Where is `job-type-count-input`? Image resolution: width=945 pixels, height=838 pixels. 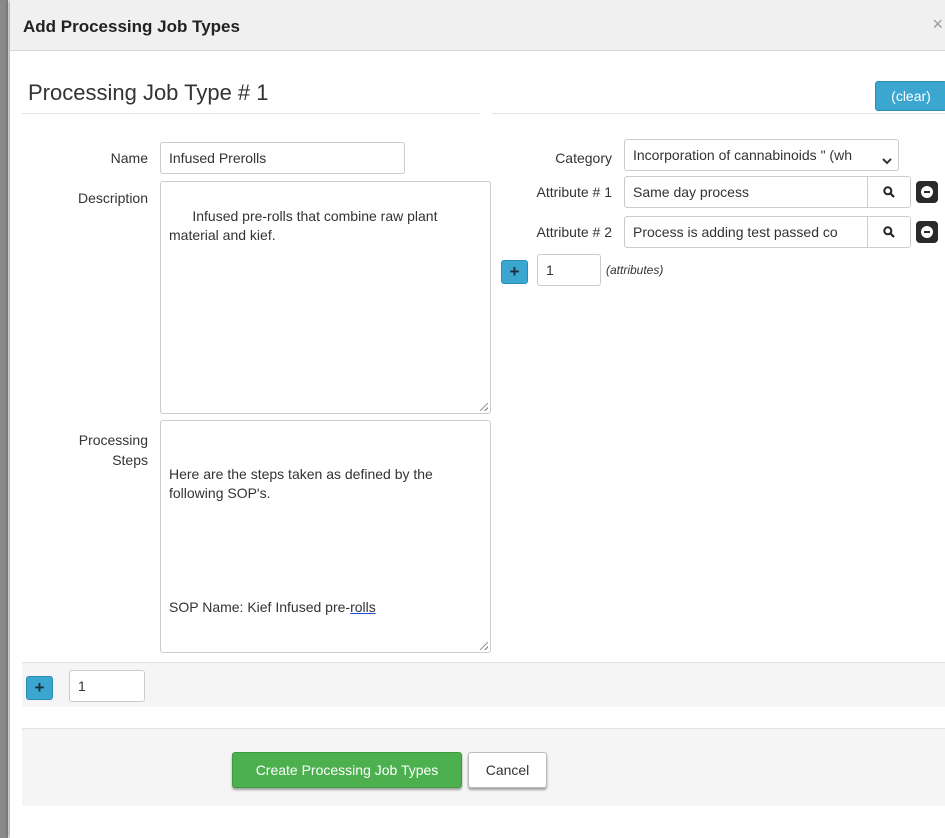 job-type-count-input is located at coordinates (107, 686).